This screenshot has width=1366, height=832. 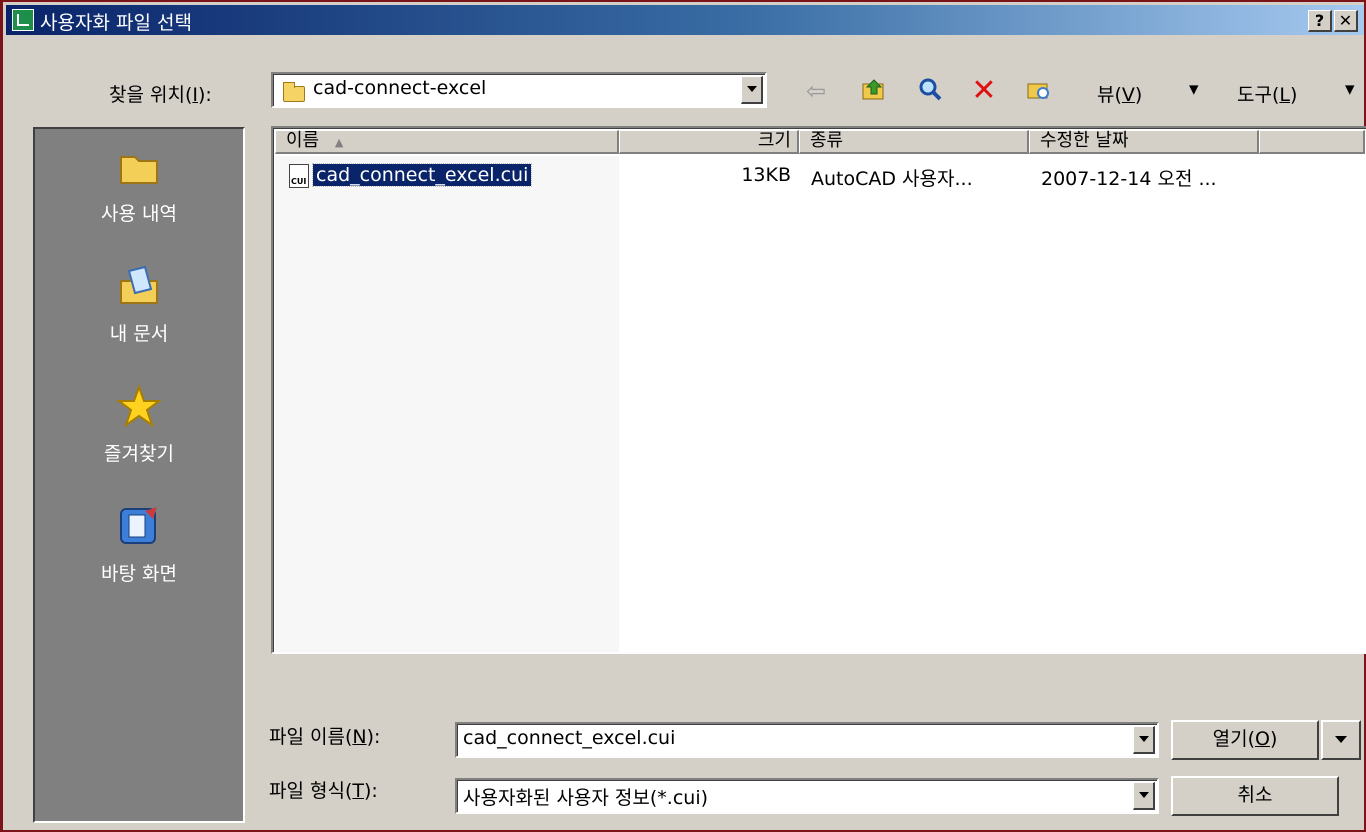 What do you see at coordinates (709, 142) in the screenshot?
I see `column-header-size: 크기` at bounding box center [709, 142].